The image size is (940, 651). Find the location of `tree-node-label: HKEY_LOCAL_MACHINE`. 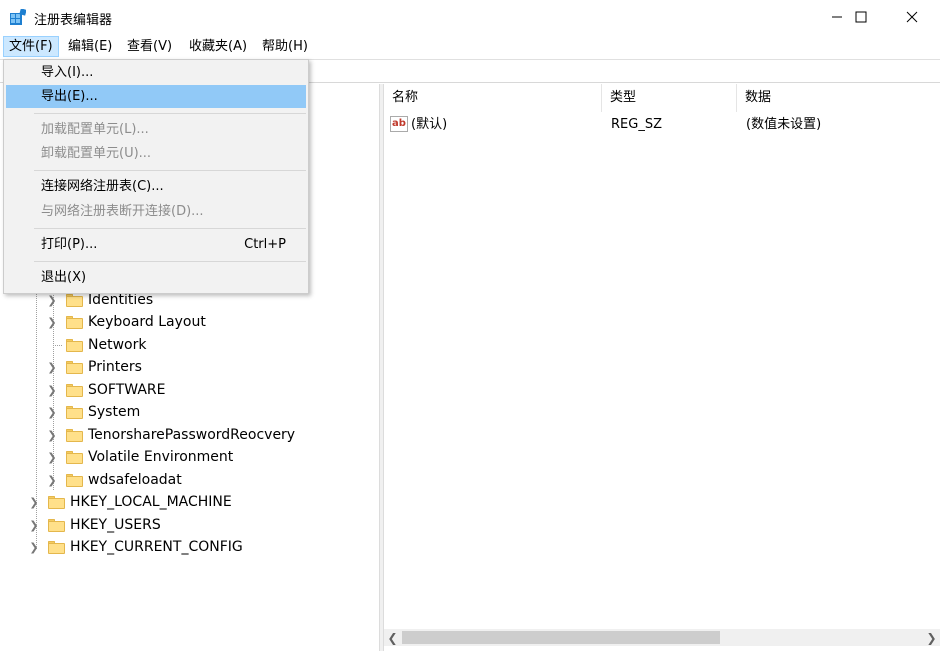

tree-node-label: HKEY_LOCAL_MACHINE is located at coordinates (151, 502).